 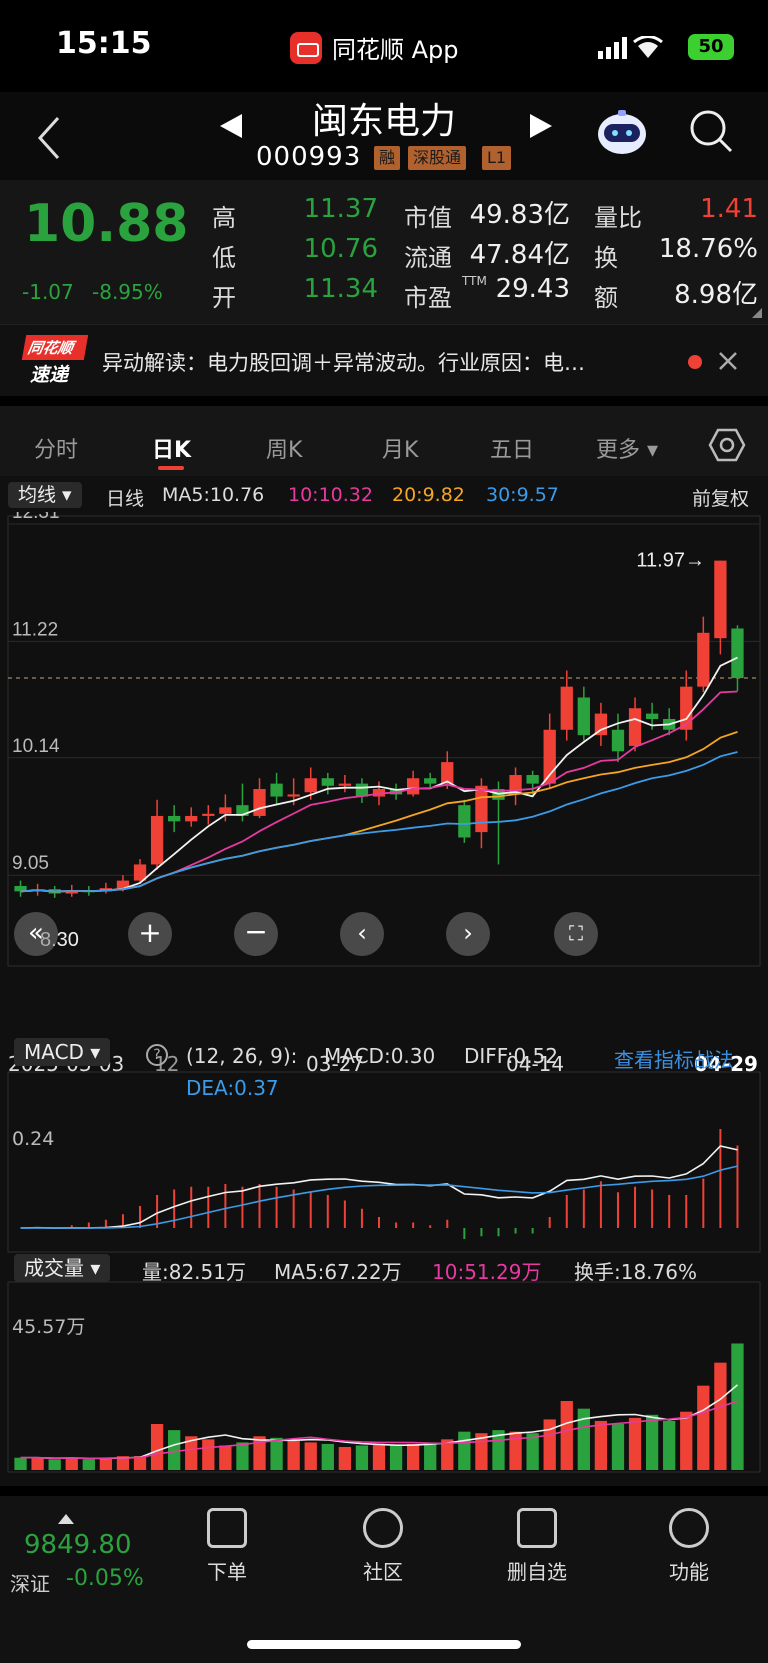 I want to click on zoom-out-icon: −, so click(x=256, y=934).